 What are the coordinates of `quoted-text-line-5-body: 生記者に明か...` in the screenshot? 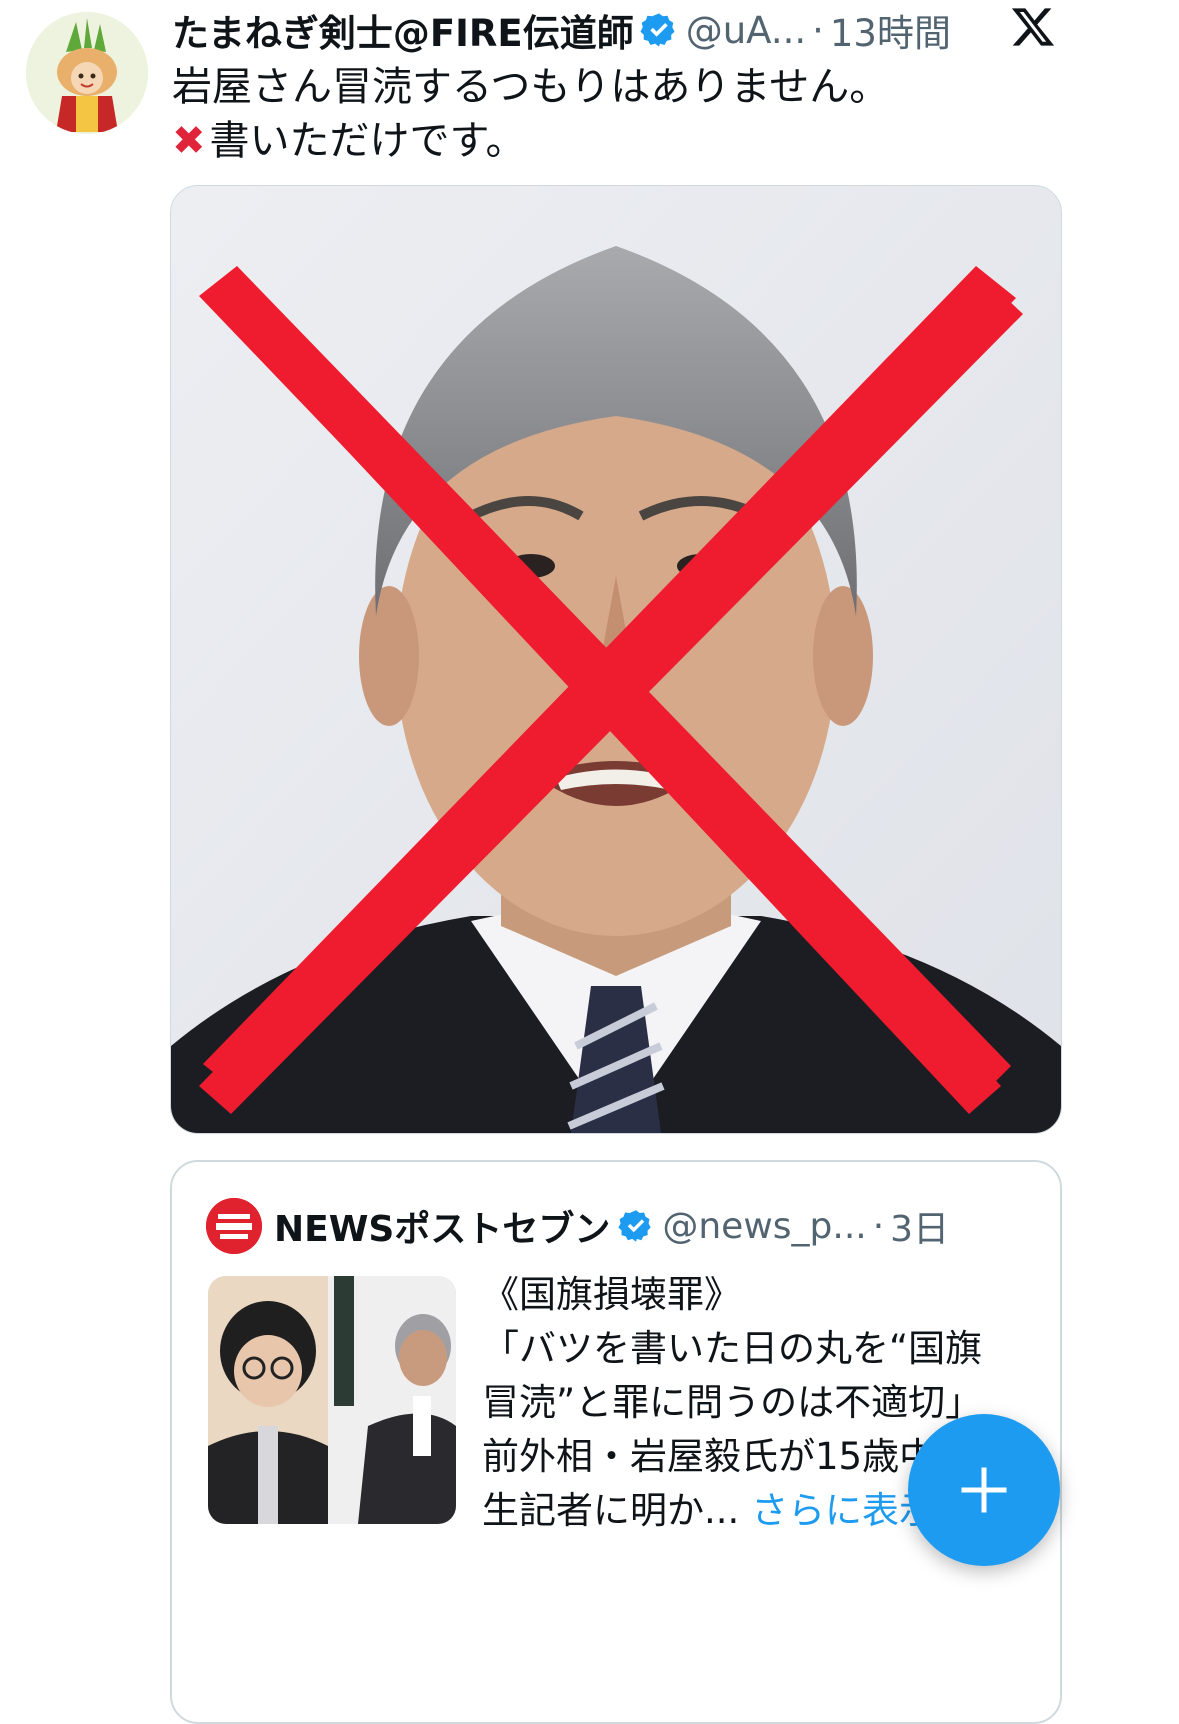 It's located at (611, 1510).